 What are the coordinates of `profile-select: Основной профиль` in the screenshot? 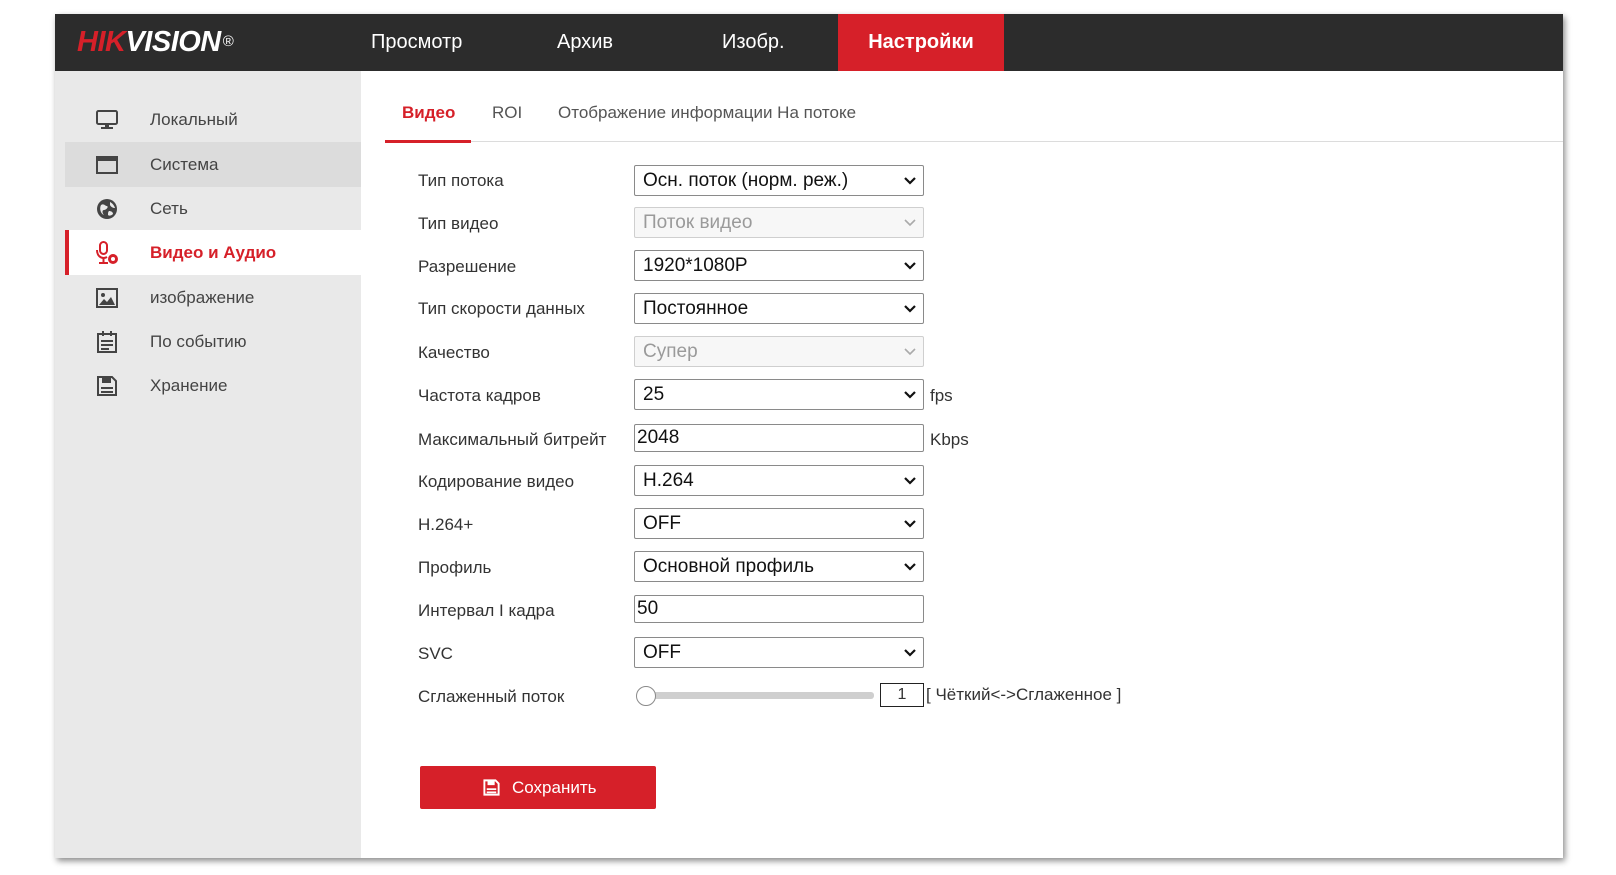 It's located at (779, 566).